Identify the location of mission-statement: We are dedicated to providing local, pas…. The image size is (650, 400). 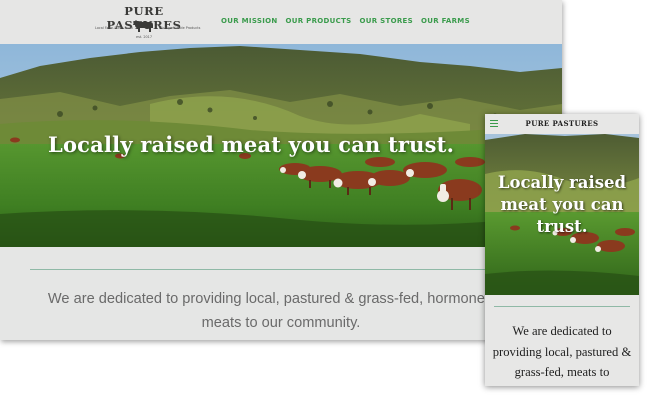
(281, 311).